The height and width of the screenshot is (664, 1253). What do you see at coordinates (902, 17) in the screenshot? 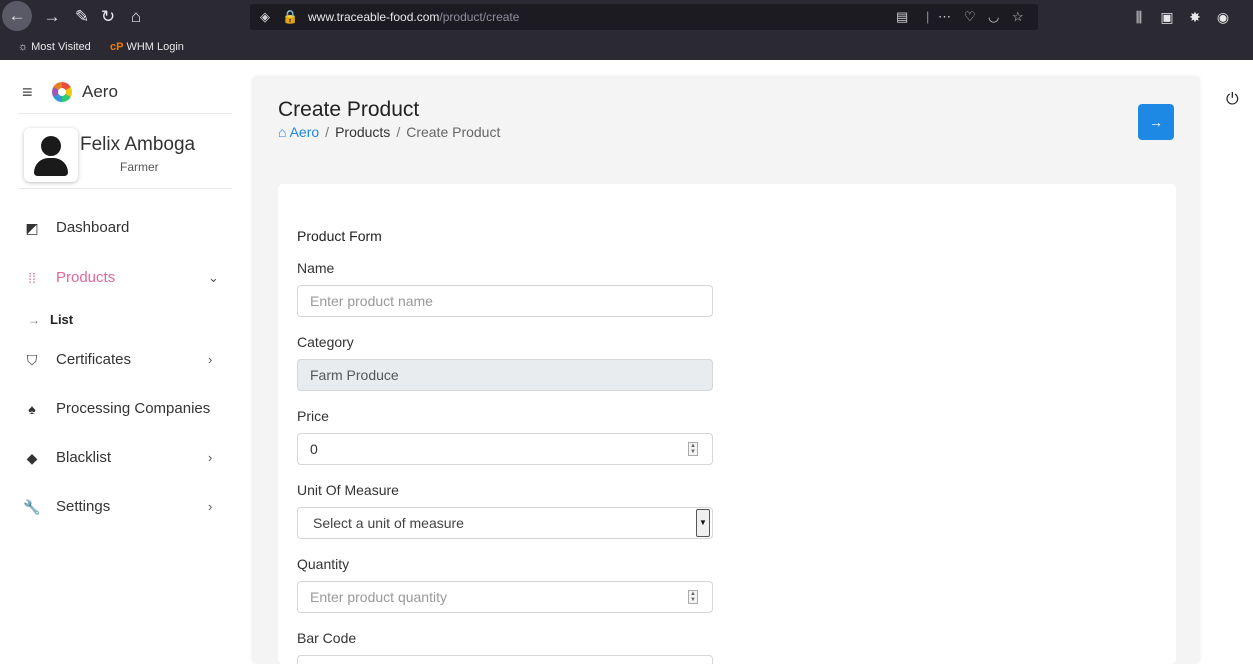
I see `reader-view-icon: ▤` at bounding box center [902, 17].